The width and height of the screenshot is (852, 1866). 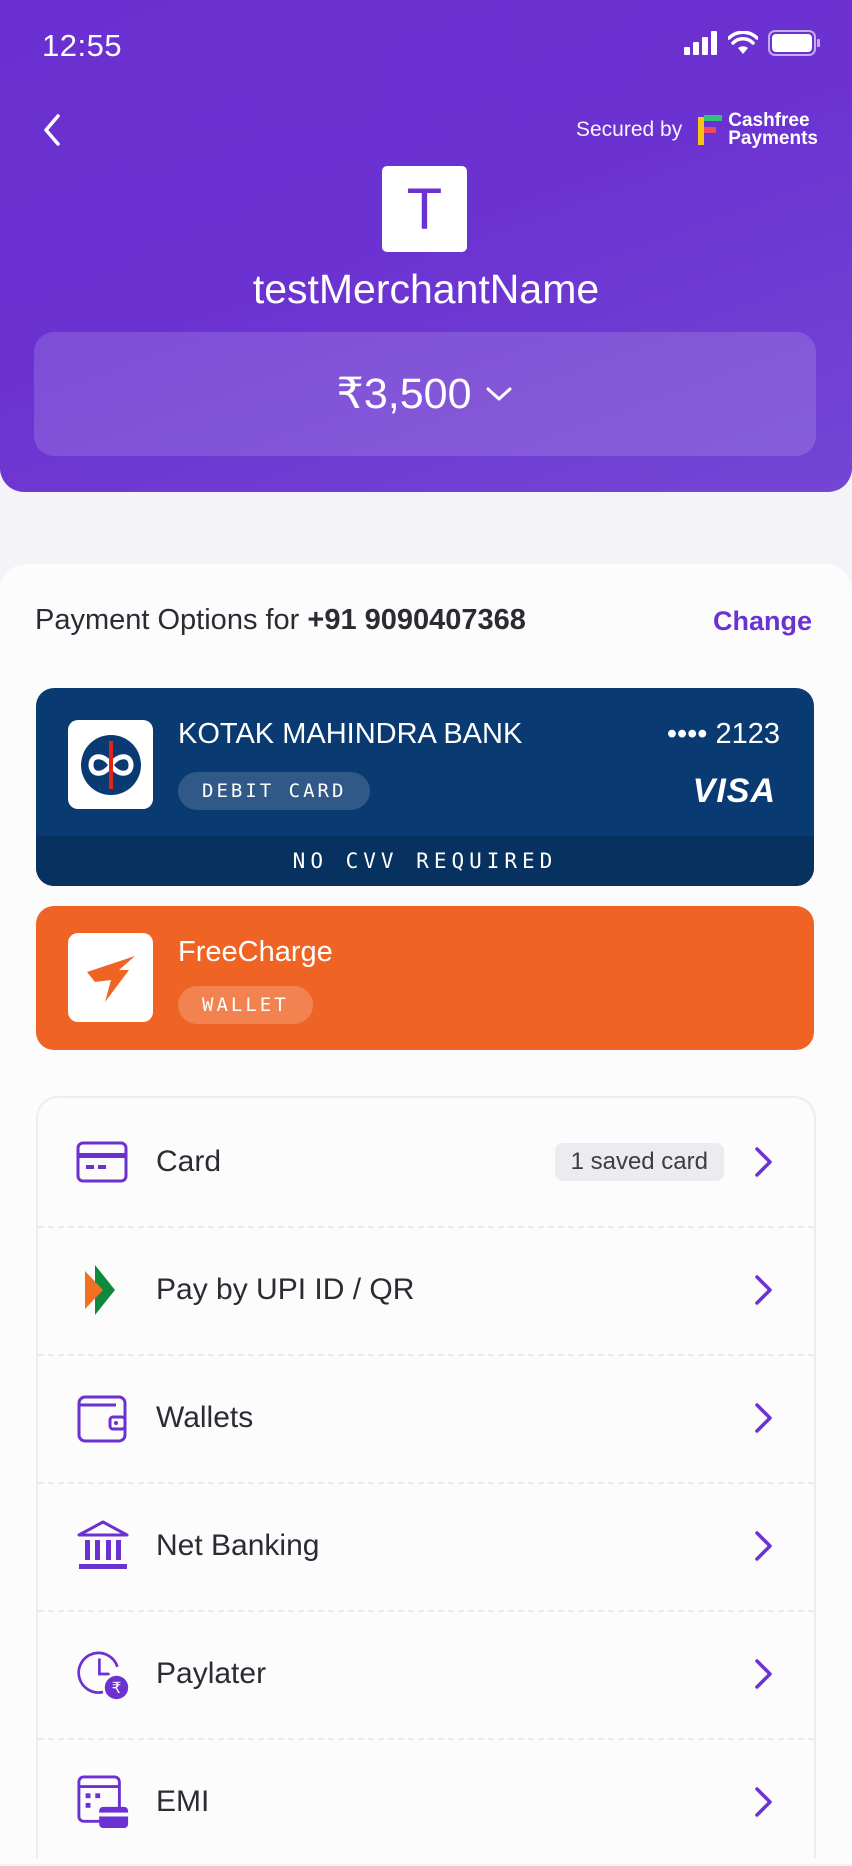 What do you see at coordinates (426, 1802) in the screenshot?
I see `method-emi: EMI` at bounding box center [426, 1802].